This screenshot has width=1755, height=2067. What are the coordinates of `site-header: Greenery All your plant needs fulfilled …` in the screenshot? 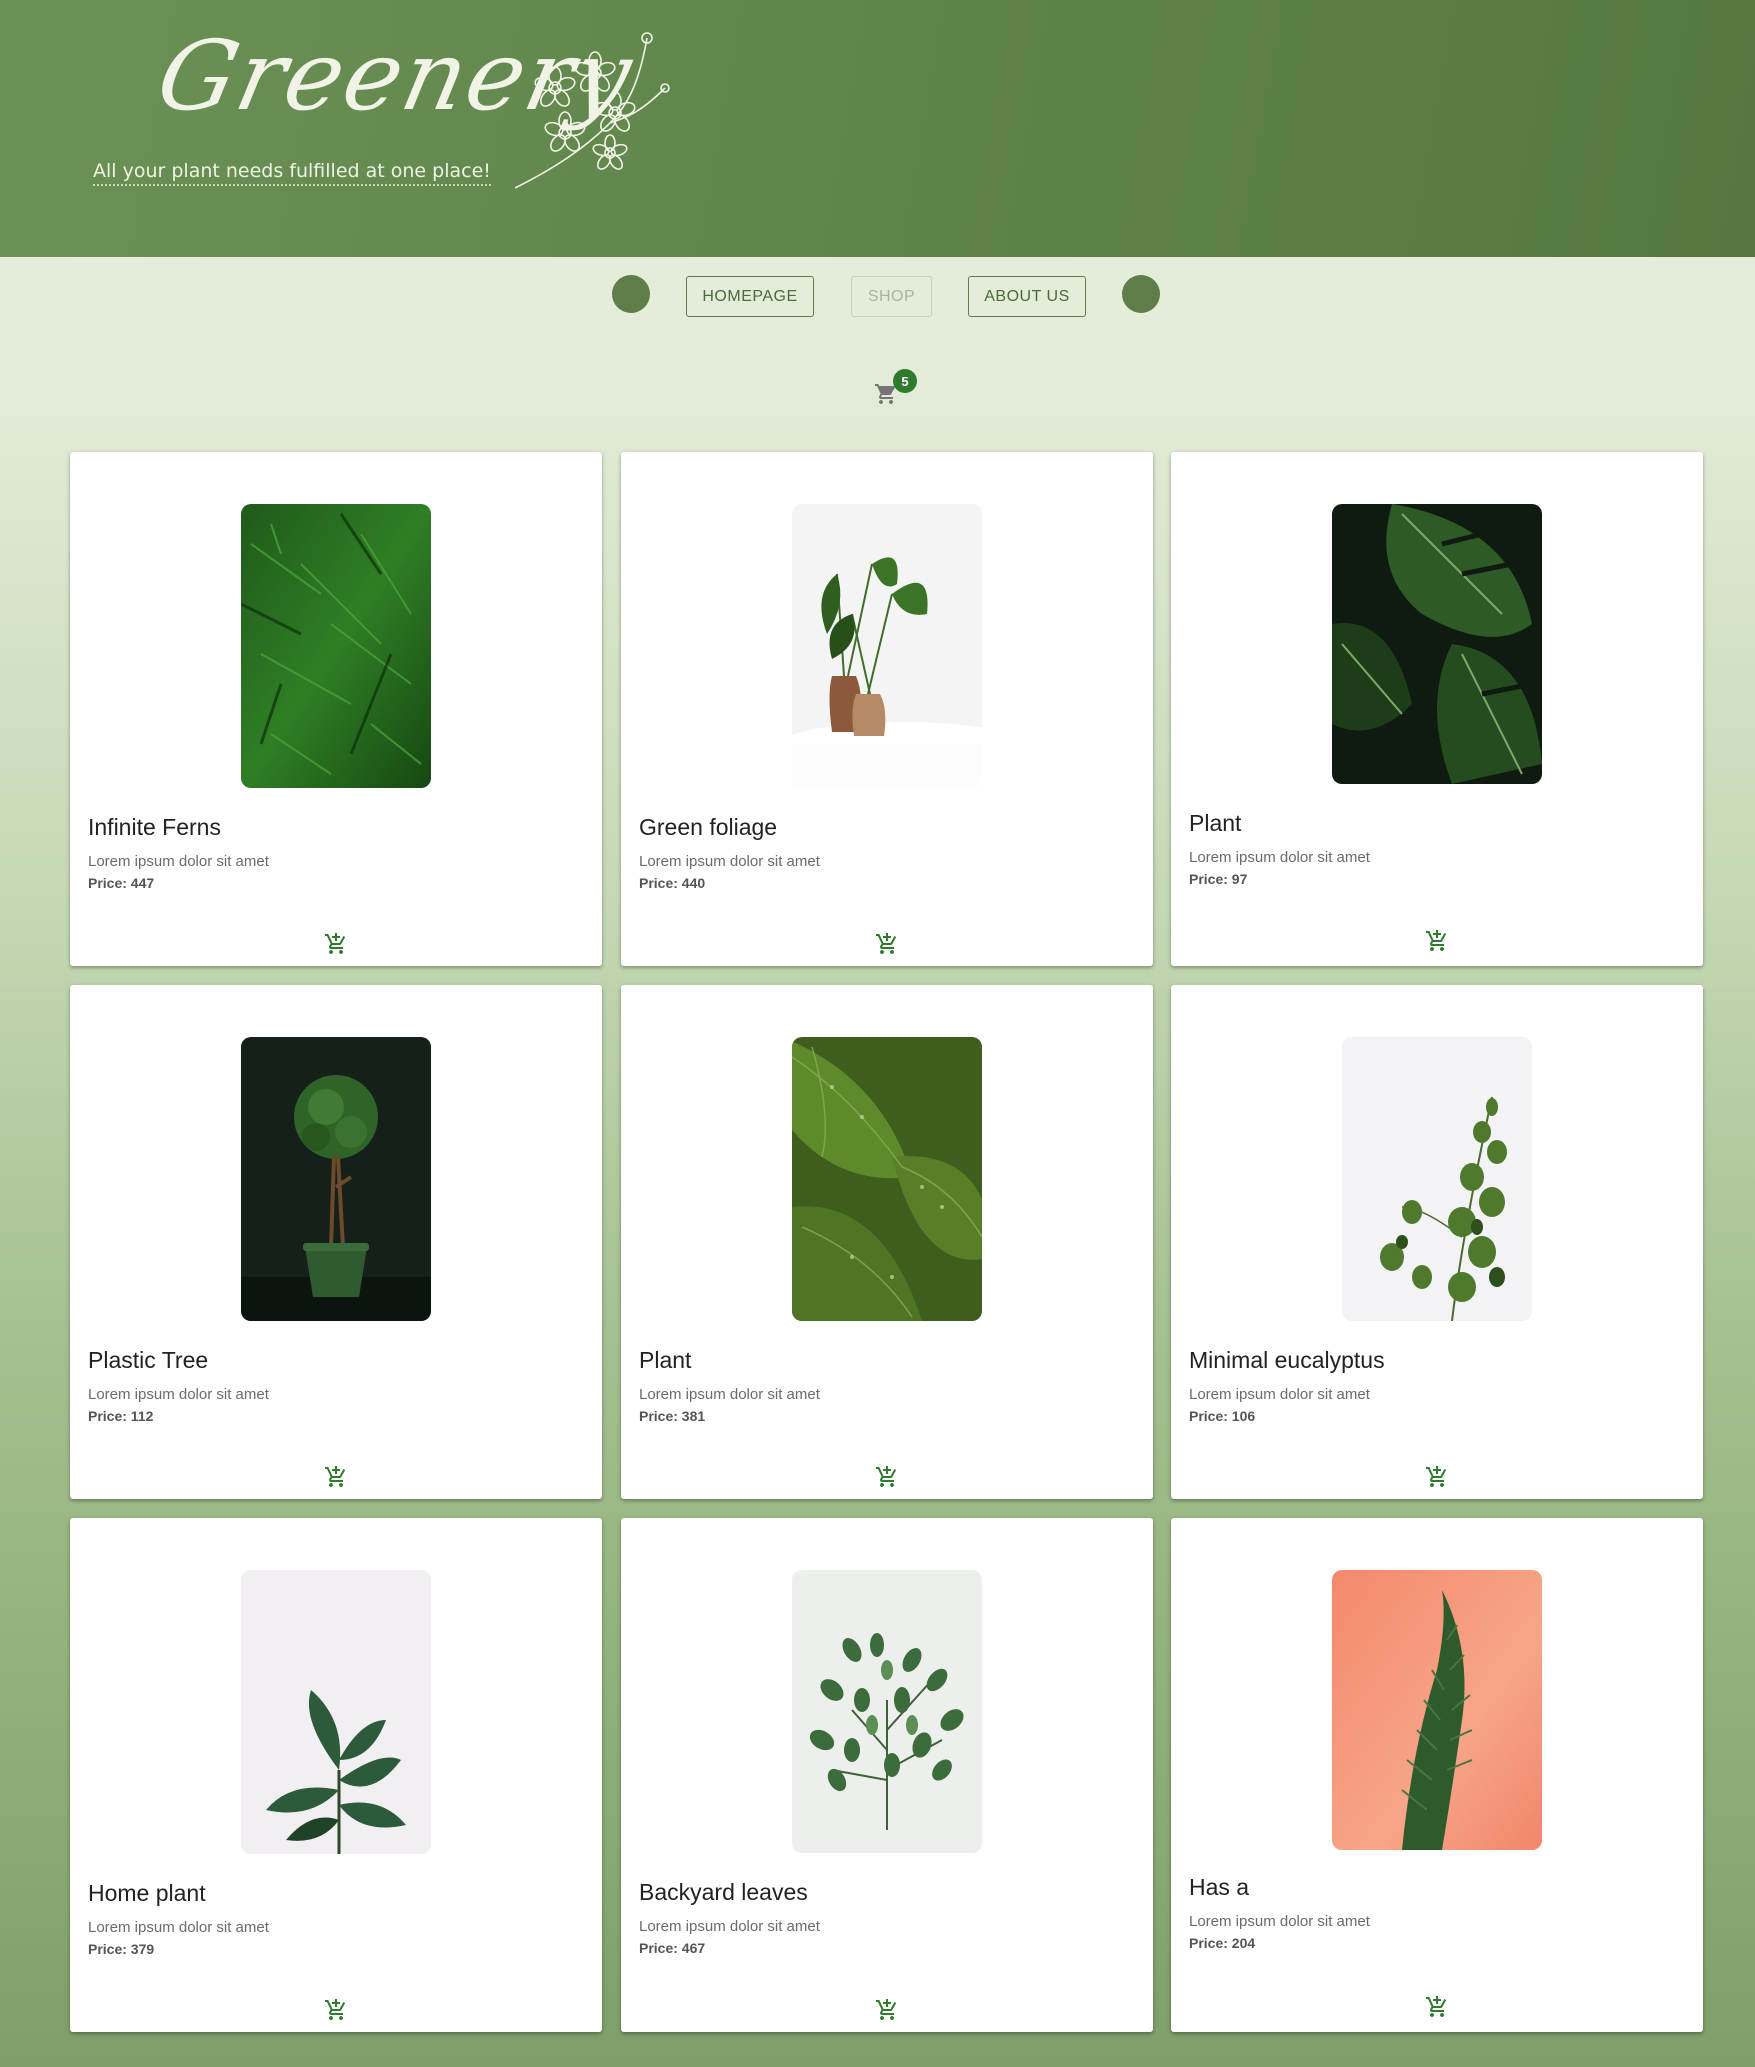 It's located at (877, 128).